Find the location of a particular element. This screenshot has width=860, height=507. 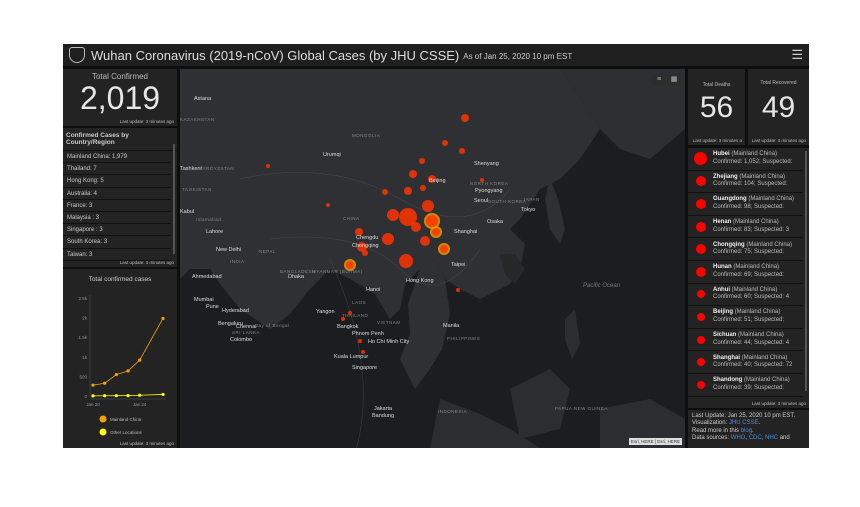

hamburger-icon: ☰ is located at coordinates (797, 55).